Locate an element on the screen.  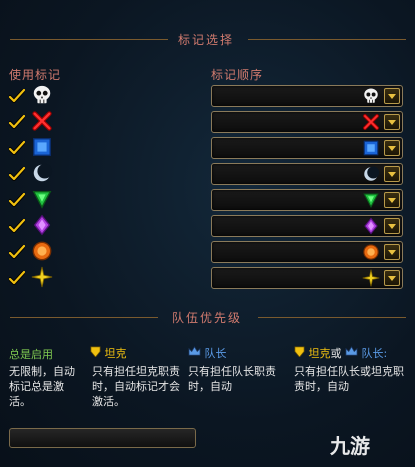
watermark-logo: 九游 is located at coordinates (350, 446).